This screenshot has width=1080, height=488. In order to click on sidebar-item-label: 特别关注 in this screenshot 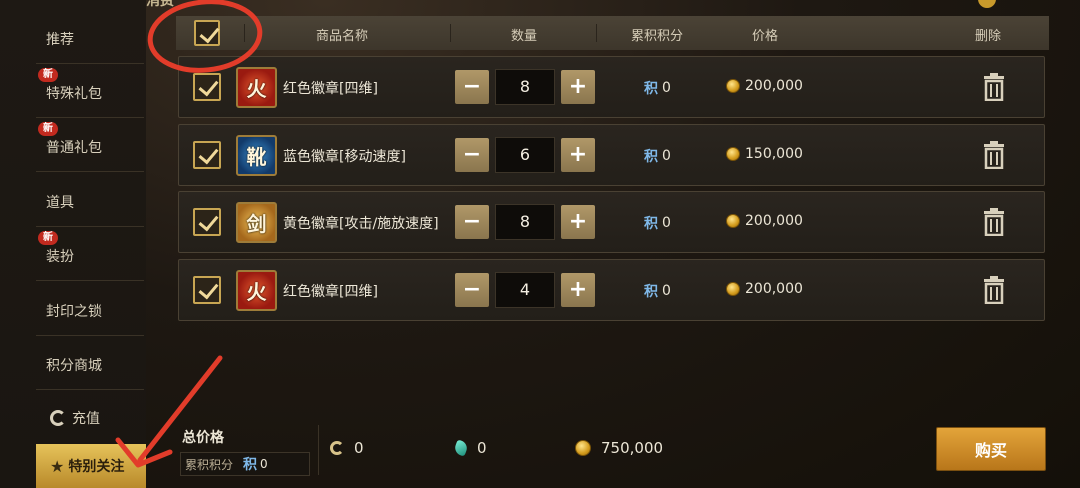, I will do `click(96, 467)`.